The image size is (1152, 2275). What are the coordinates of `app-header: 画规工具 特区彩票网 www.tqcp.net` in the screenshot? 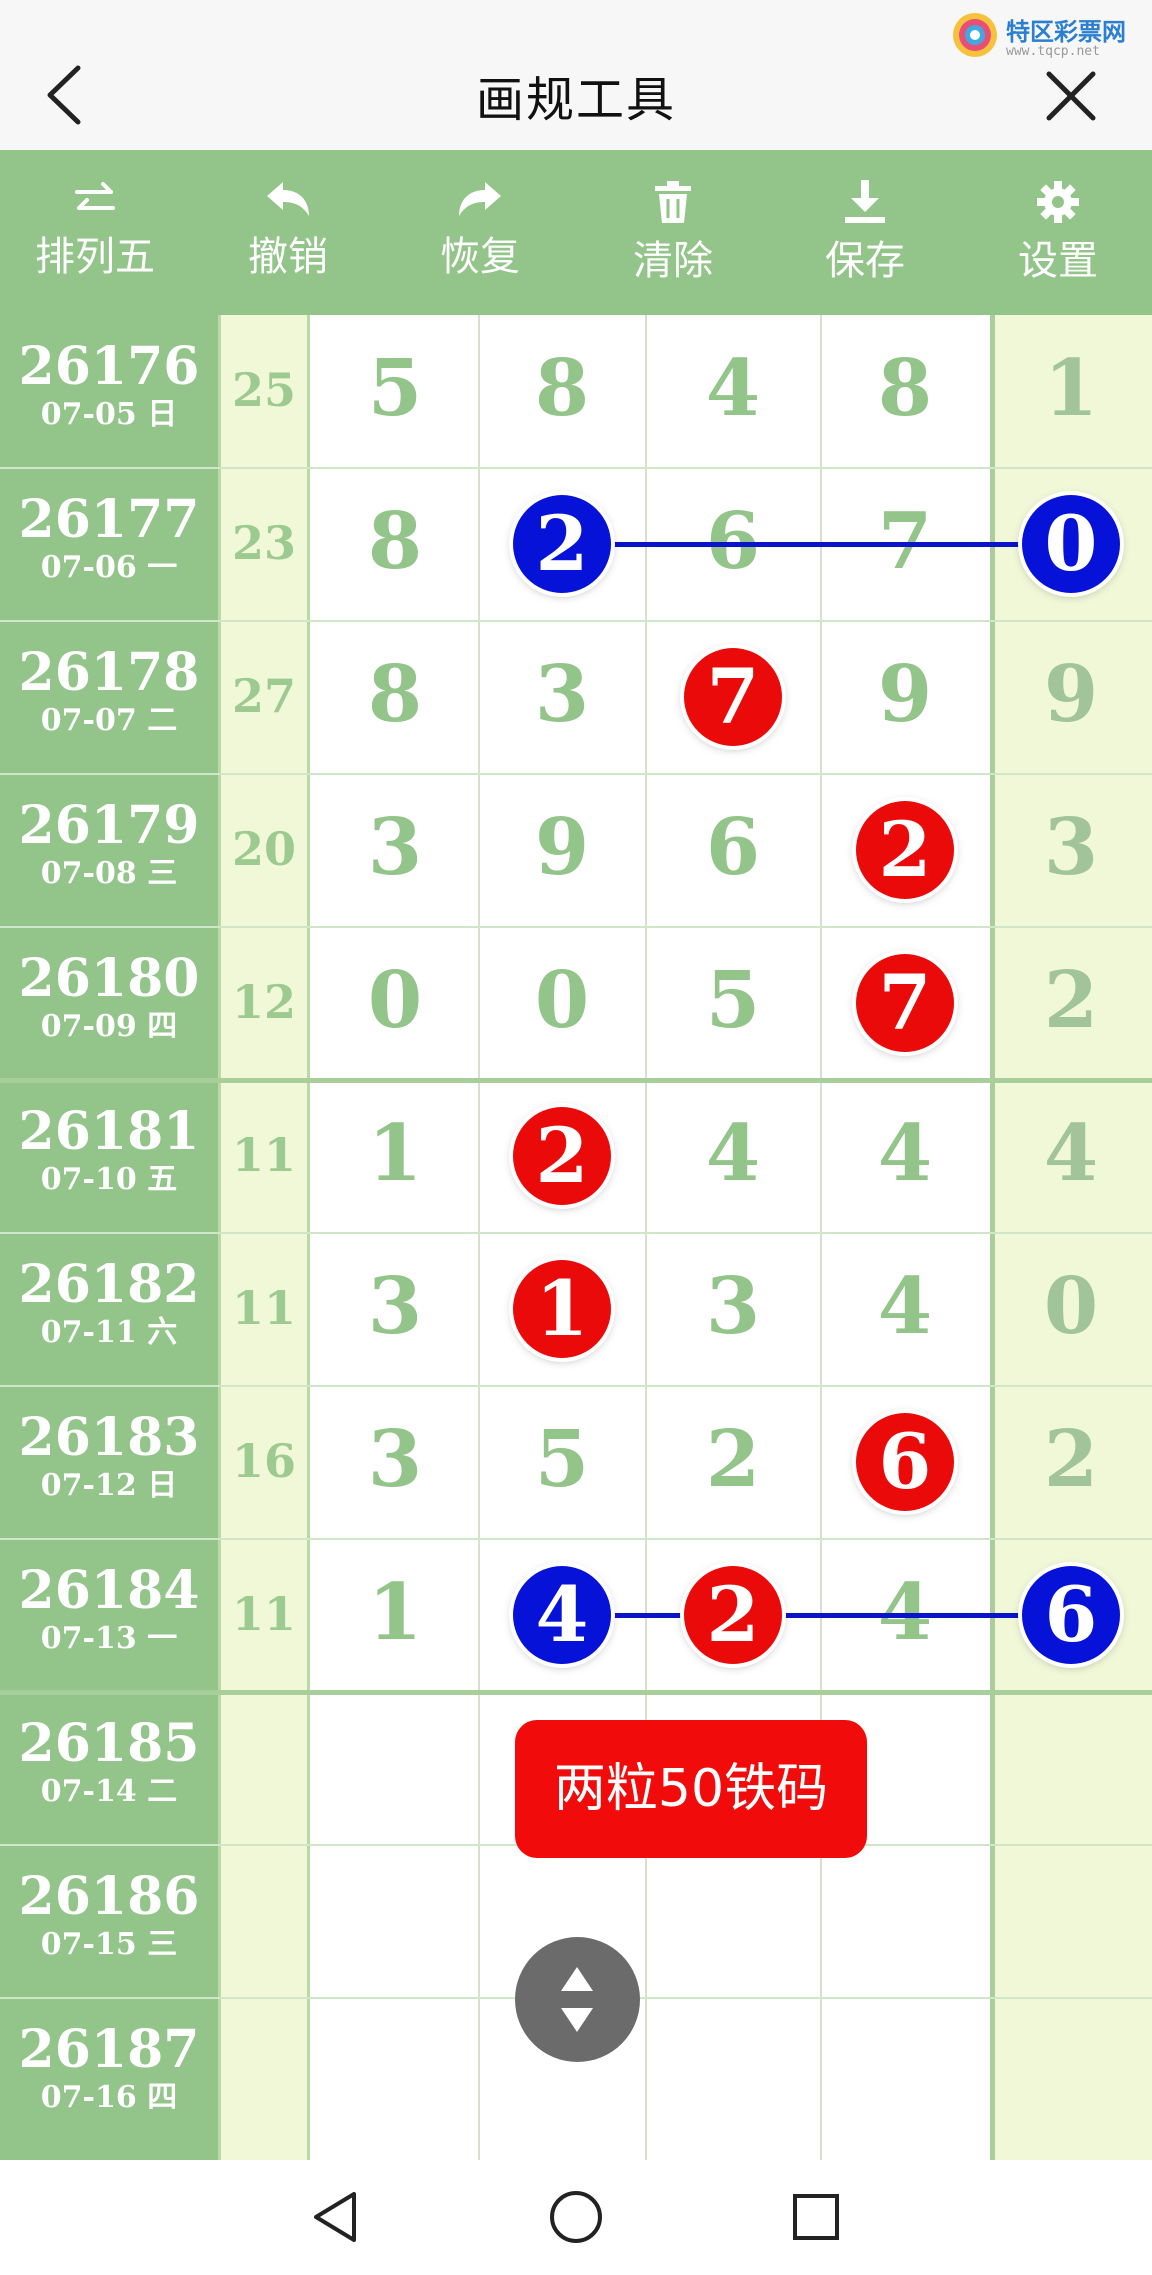 It's located at (576, 75).